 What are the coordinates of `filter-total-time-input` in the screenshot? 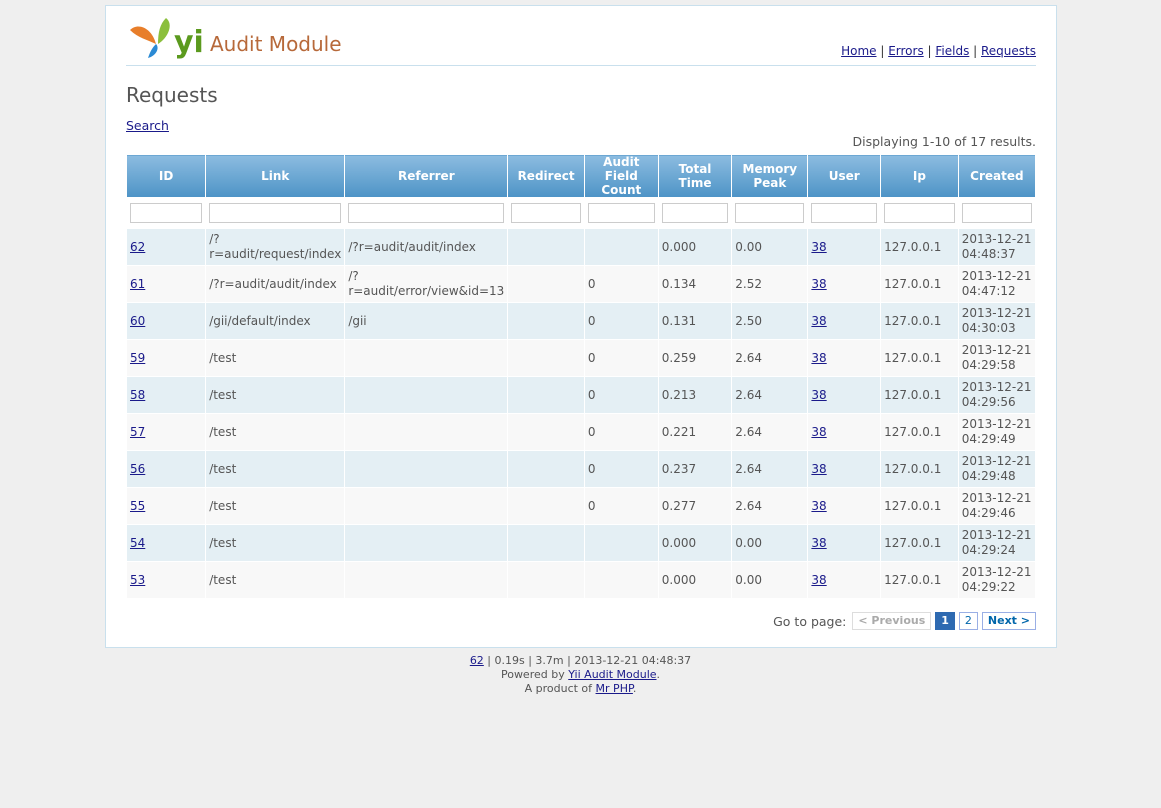 It's located at (695, 213).